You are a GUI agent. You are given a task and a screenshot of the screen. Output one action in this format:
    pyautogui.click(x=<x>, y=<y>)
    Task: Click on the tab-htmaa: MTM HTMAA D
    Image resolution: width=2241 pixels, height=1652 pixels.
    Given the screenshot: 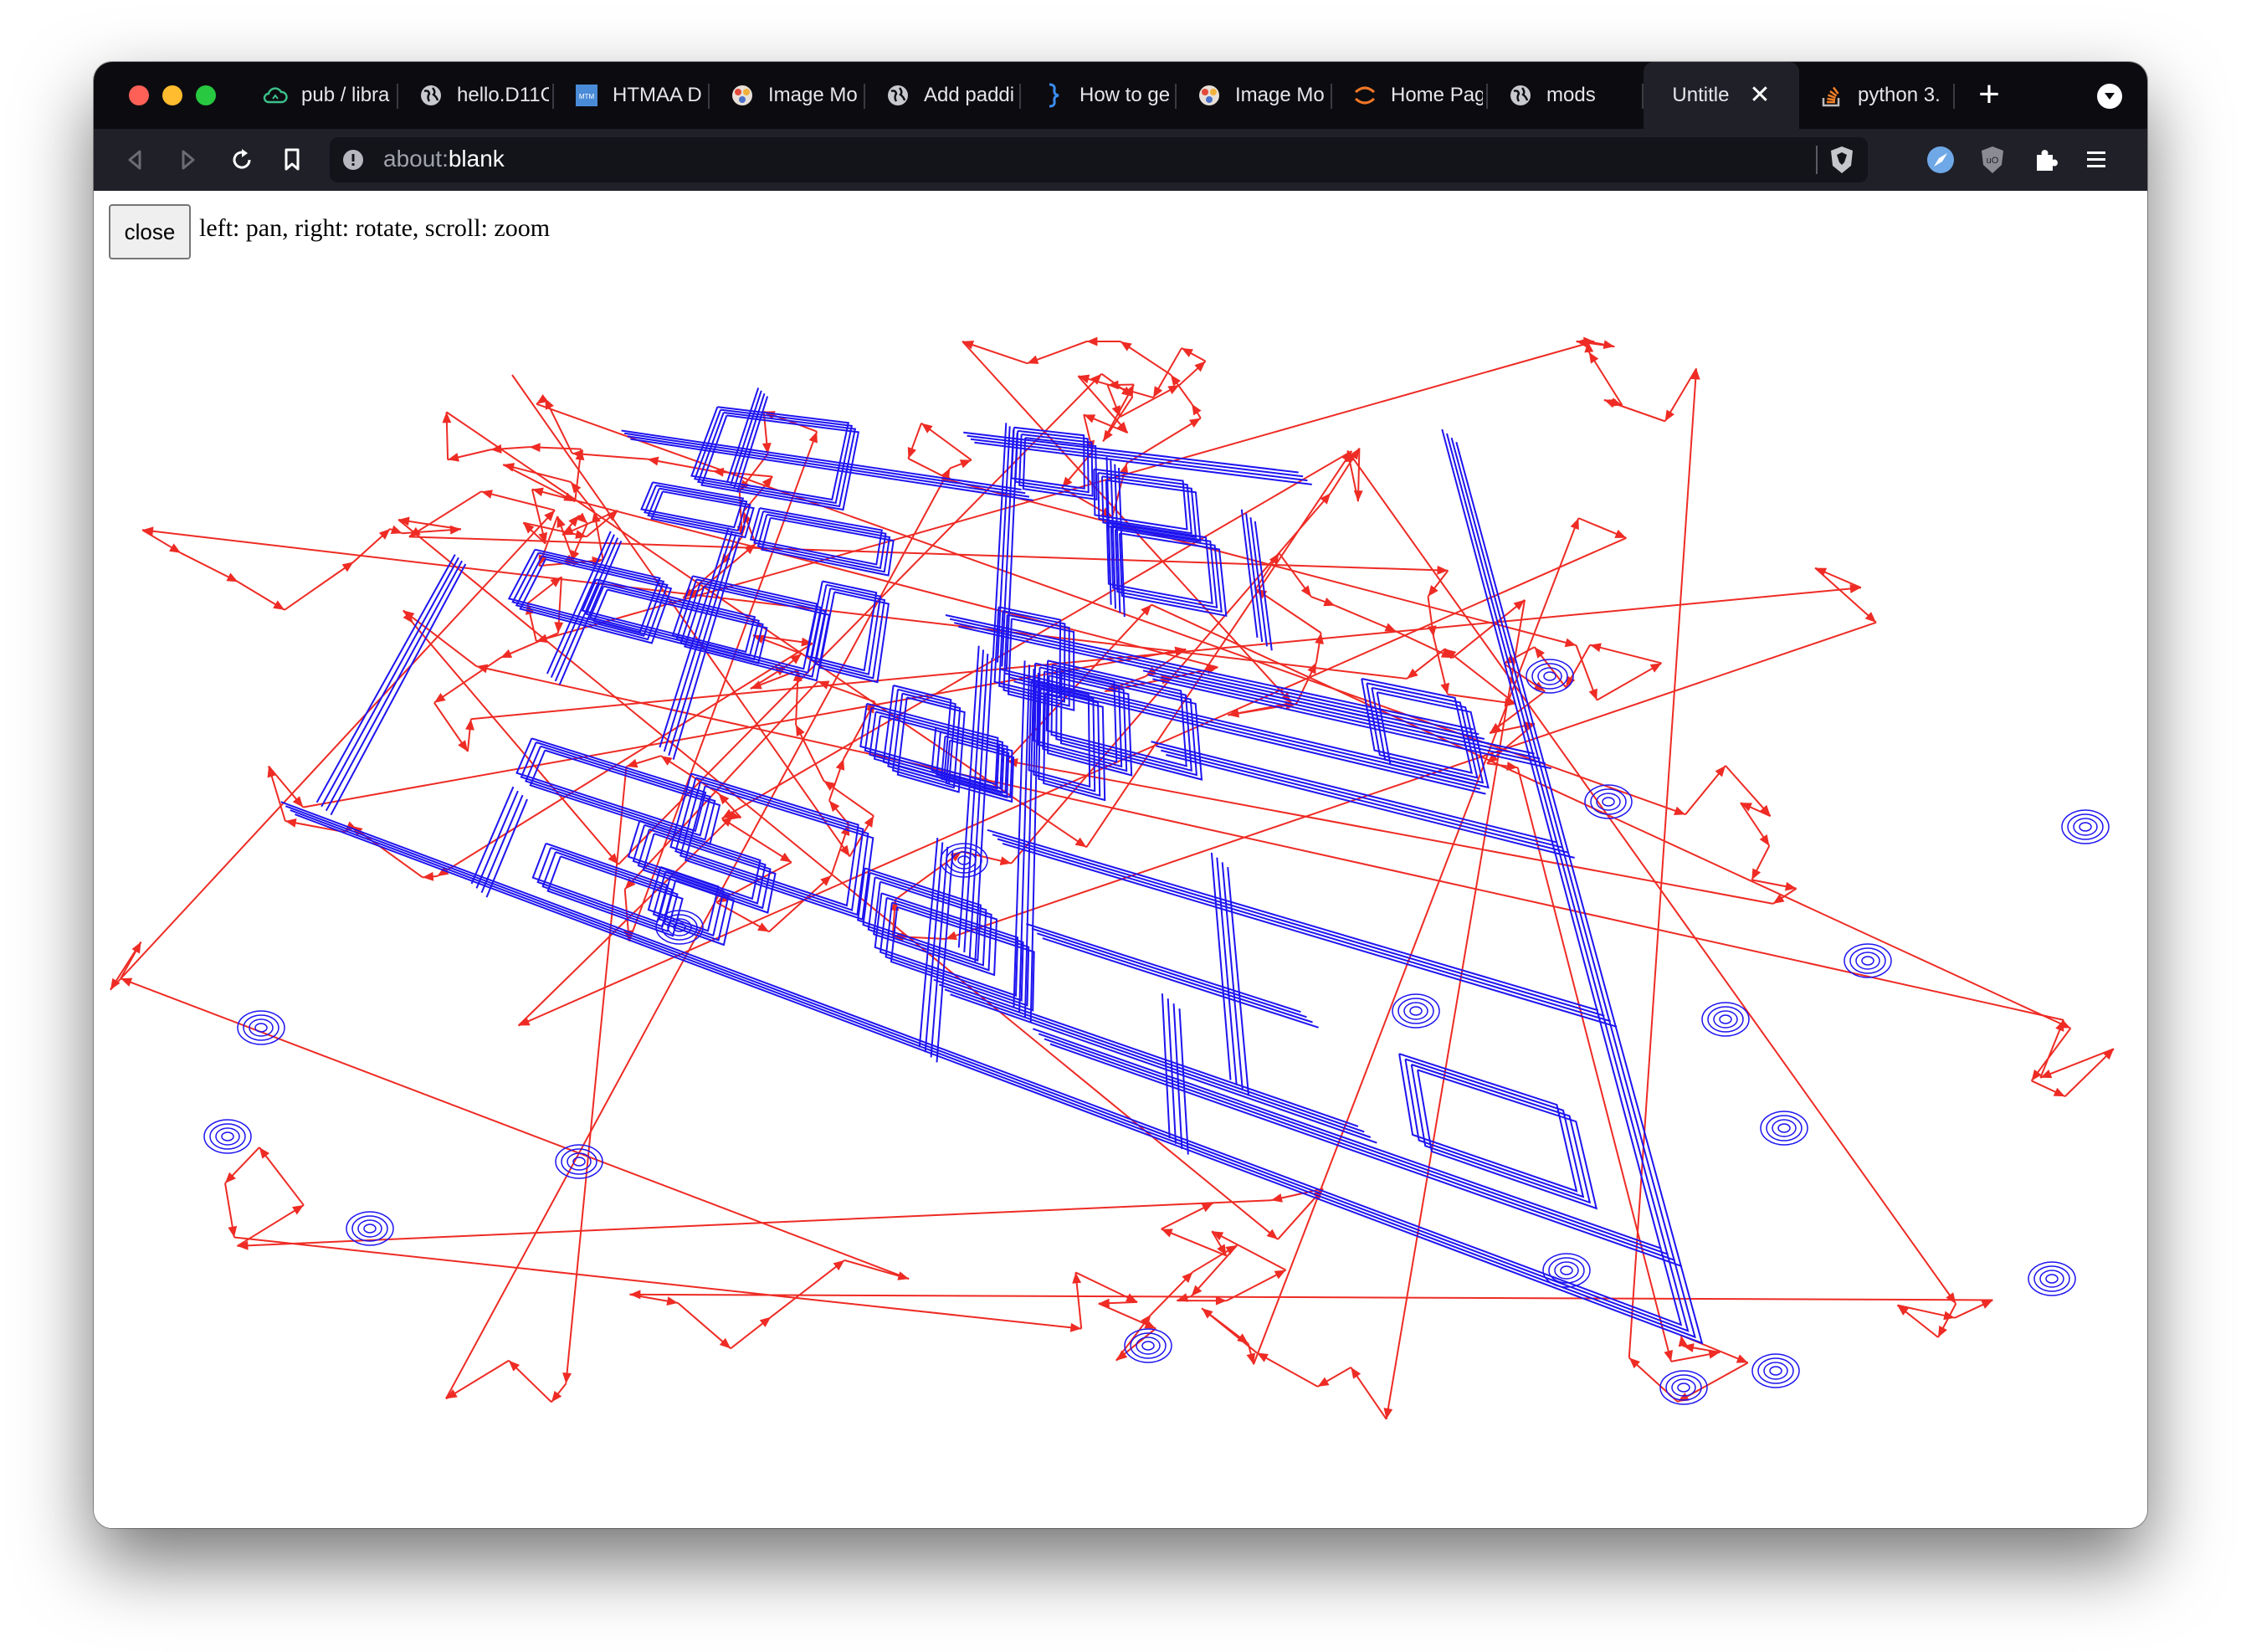 What is the action you would take?
    pyautogui.click(x=632, y=95)
    